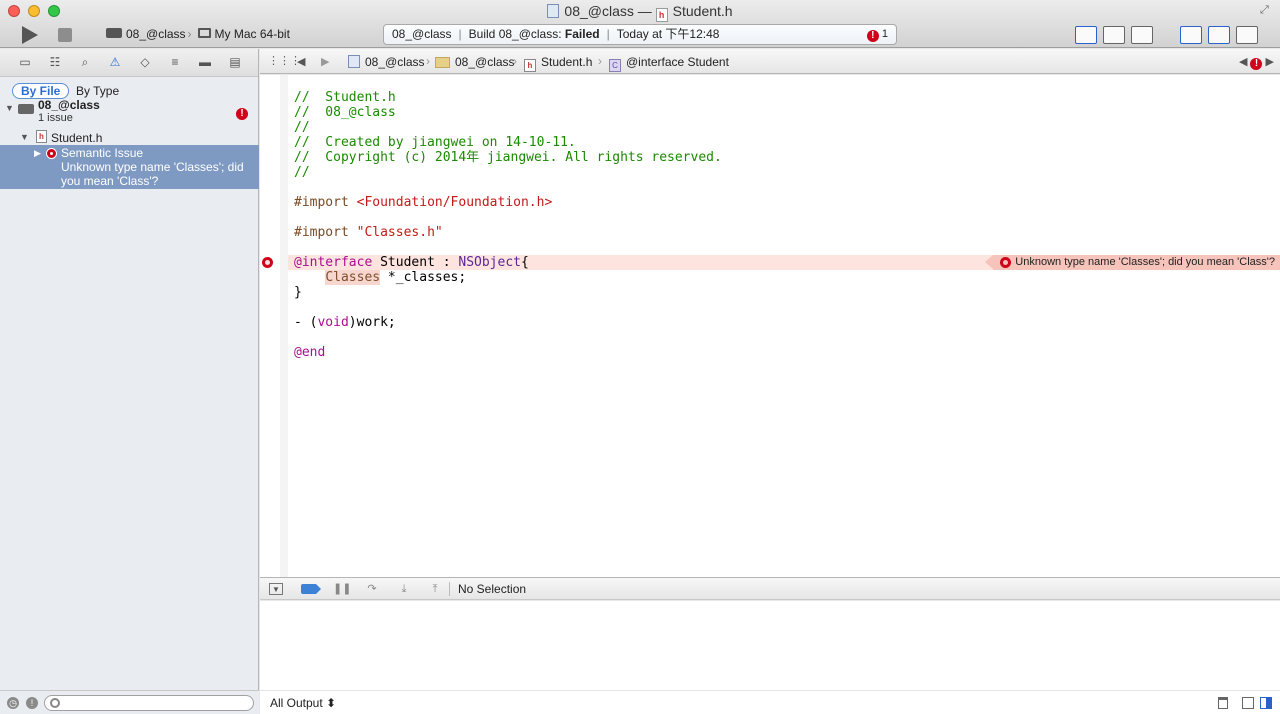  Describe the element at coordinates (205, 62) in the screenshot. I see `breakpoint-icon: ▬` at that location.